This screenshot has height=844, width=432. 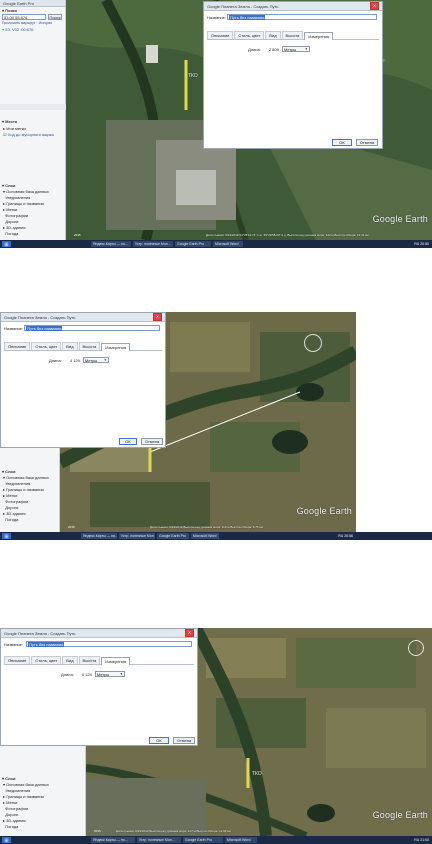 What do you see at coordinates (18, 3) in the screenshot?
I see `app-title: Google Earth Pro` at bounding box center [18, 3].